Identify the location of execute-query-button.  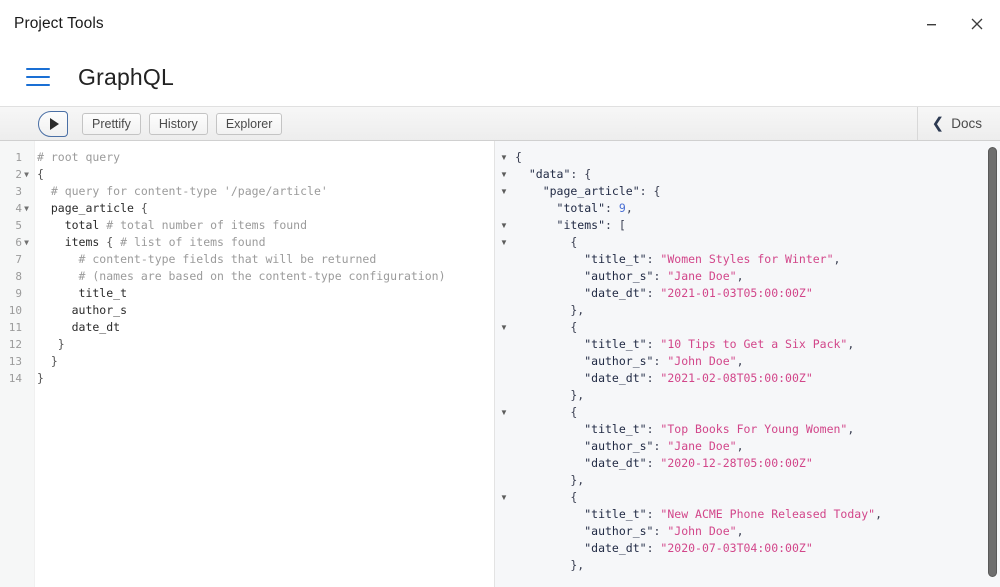
(53, 123).